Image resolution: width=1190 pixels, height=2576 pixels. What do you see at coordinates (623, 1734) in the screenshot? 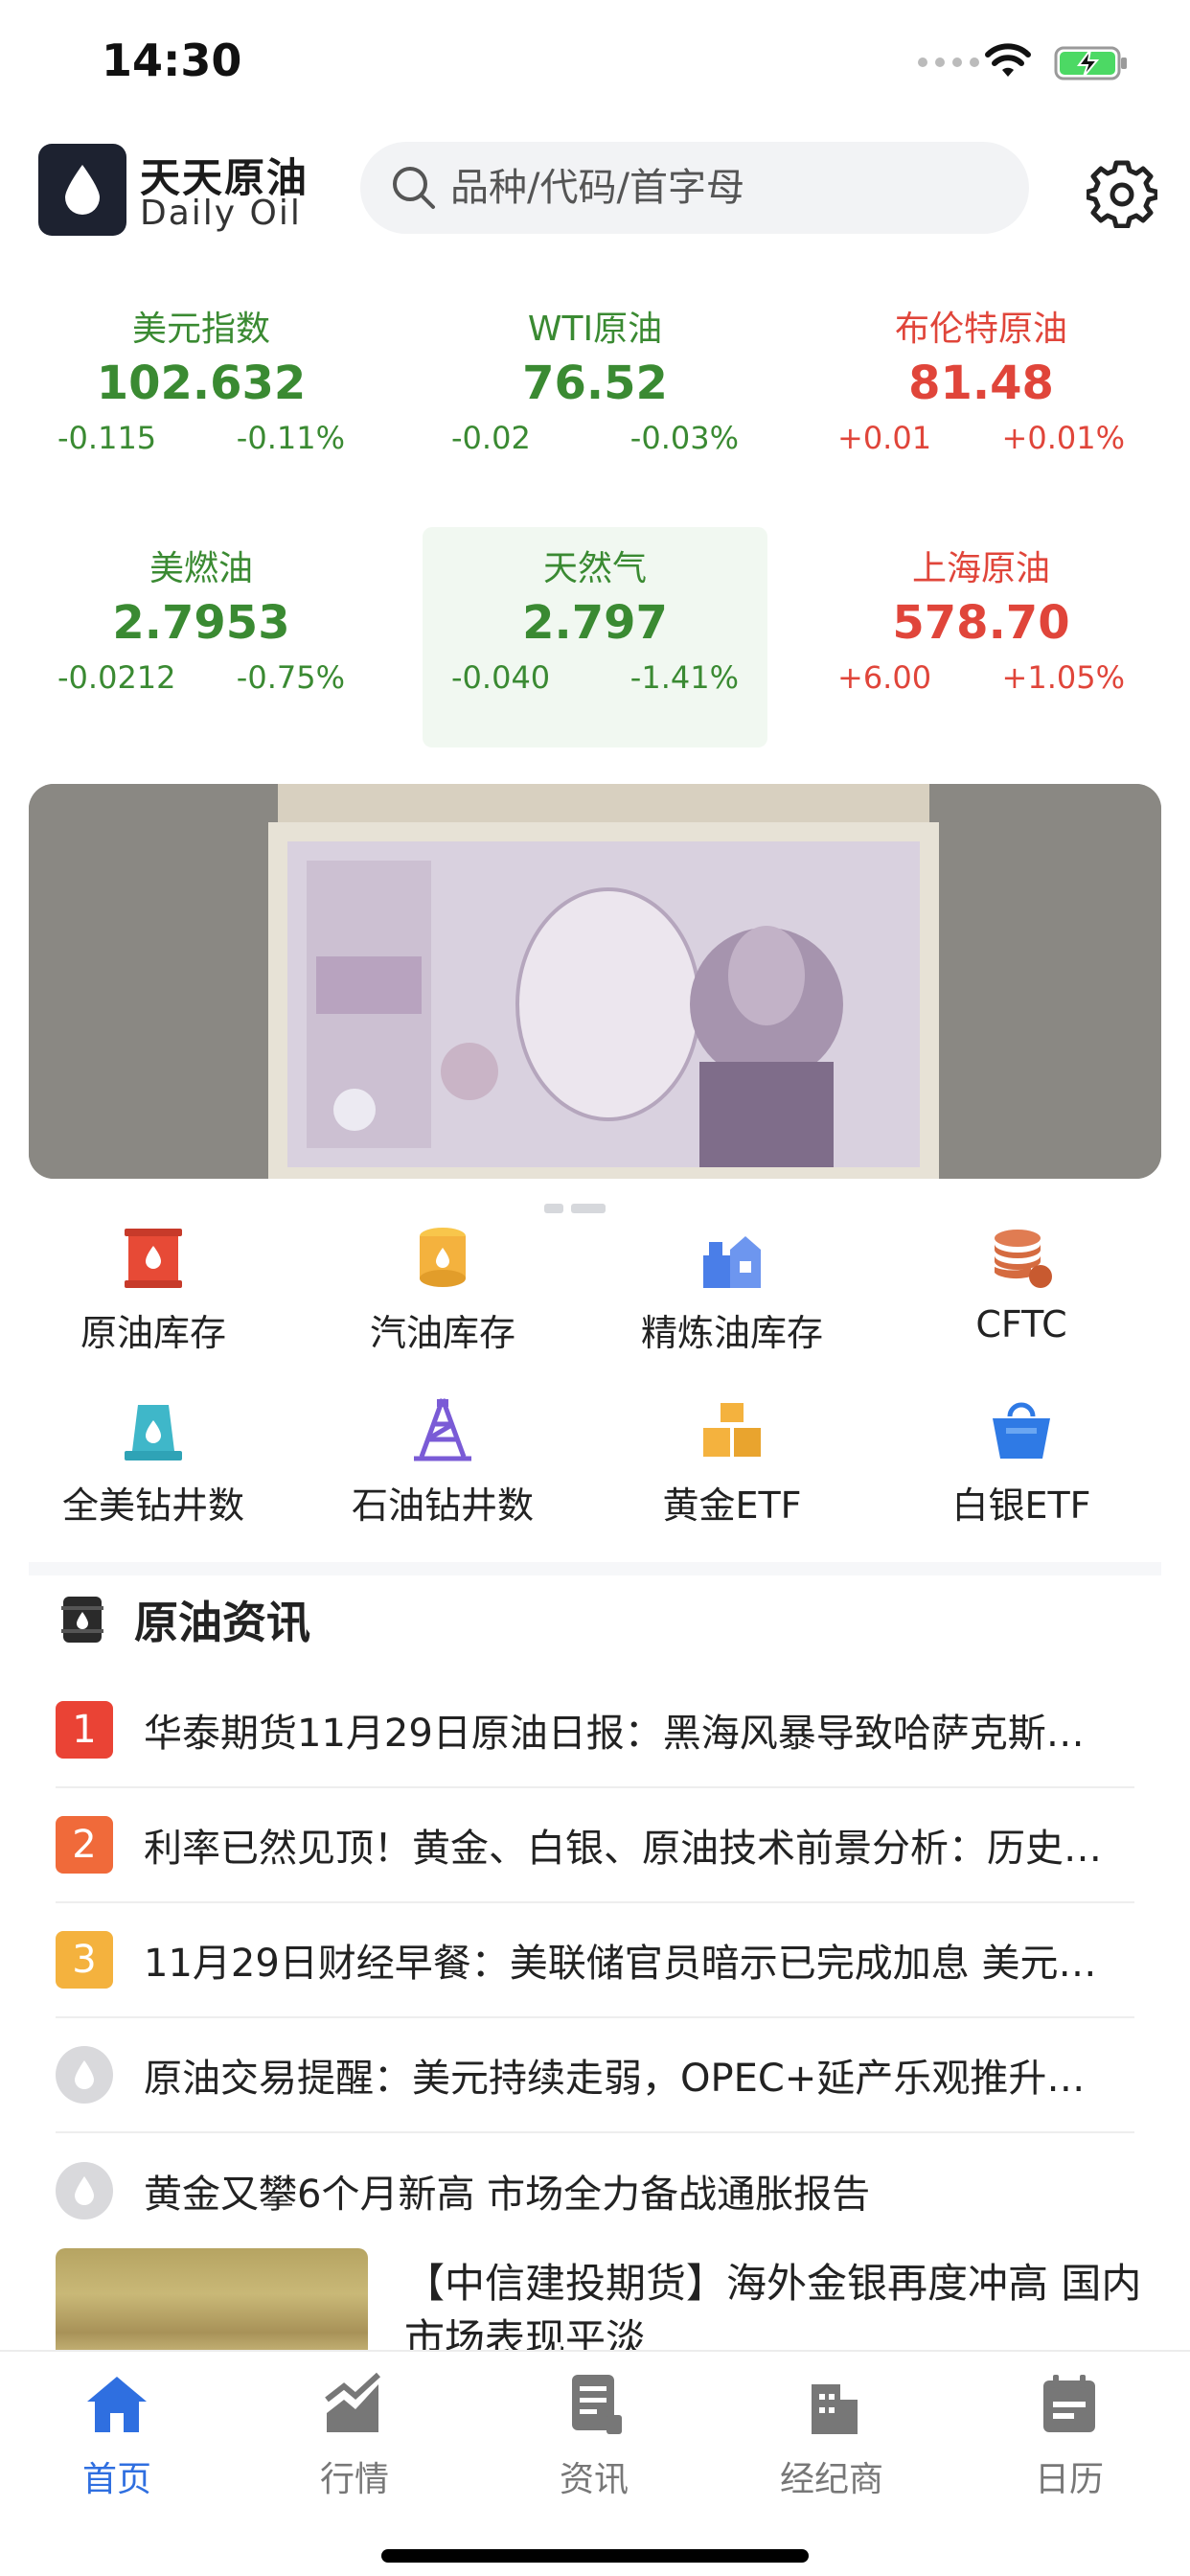
I see `news-title: 华泰期货11月29日原油日报：黑海风暴导致哈萨克斯坦原油出口受阻` at bounding box center [623, 1734].